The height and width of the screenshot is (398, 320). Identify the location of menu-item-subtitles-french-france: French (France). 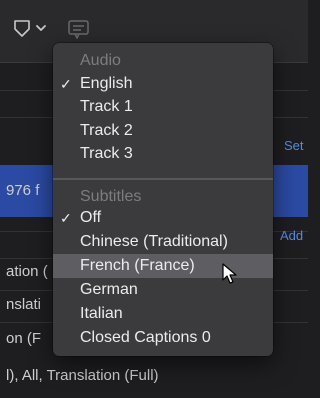
(163, 266).